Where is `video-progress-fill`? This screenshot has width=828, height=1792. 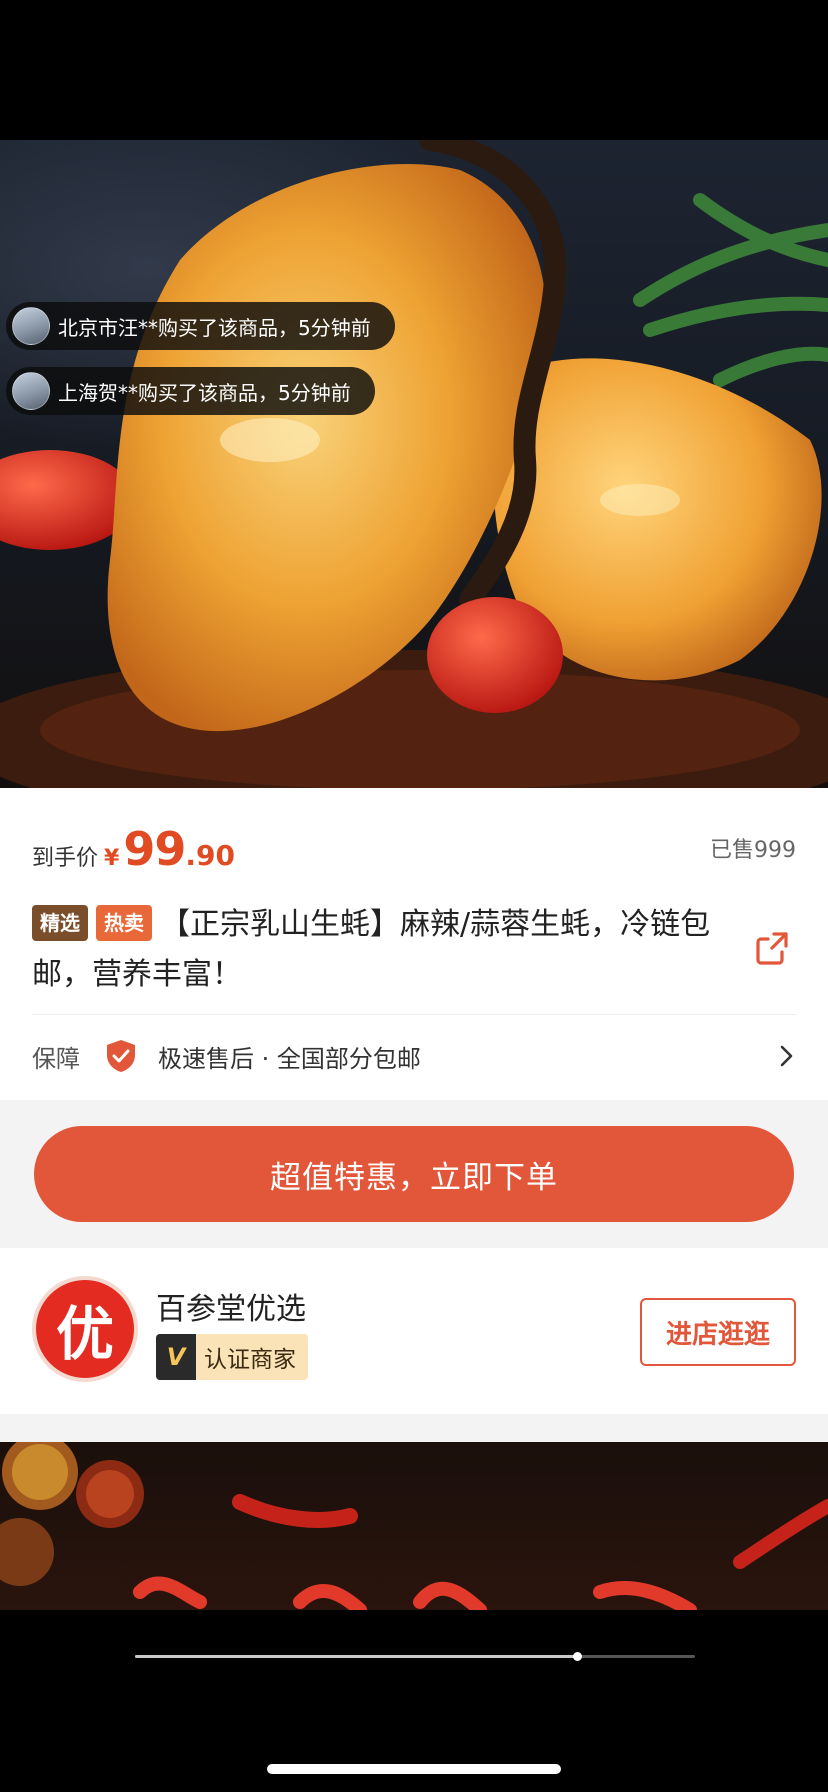
video-progress-fill is located at coordinates (356, 1656).